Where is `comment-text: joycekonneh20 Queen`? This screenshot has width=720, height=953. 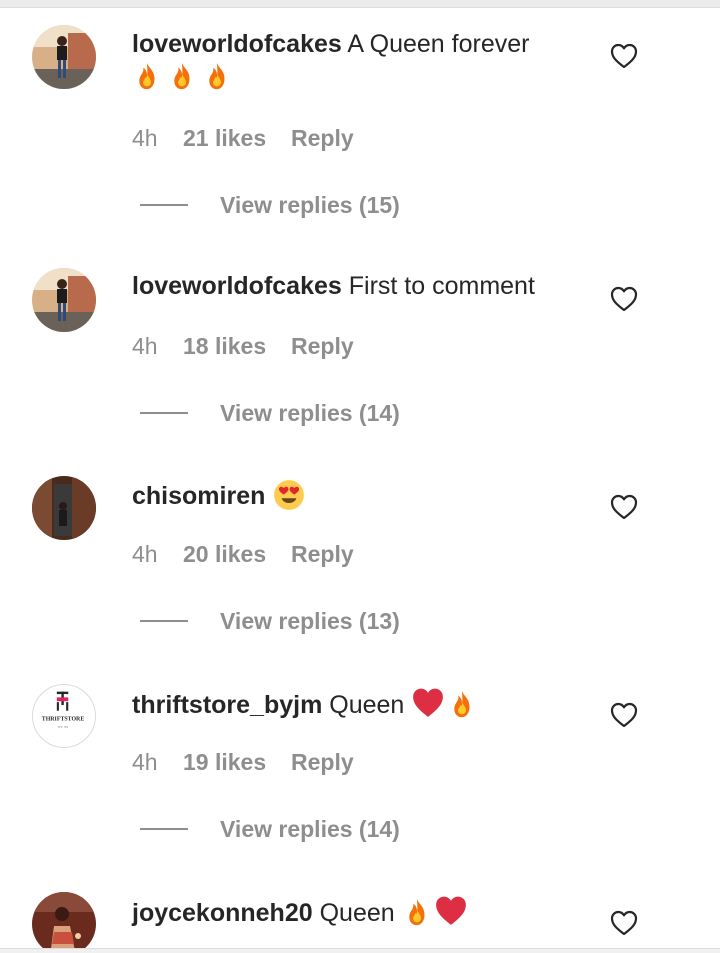 comment-text: joycekonneh20 Queen is located at coordinates (367, 912).